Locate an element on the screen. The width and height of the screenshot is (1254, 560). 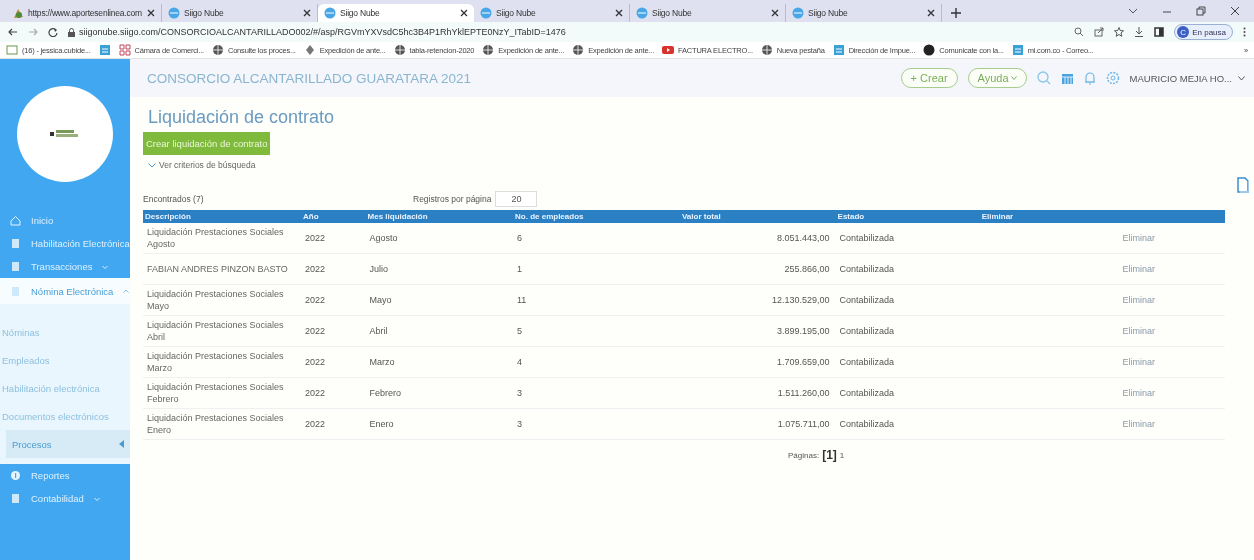
table-cell: Enero is located at coordinates (381, 424).